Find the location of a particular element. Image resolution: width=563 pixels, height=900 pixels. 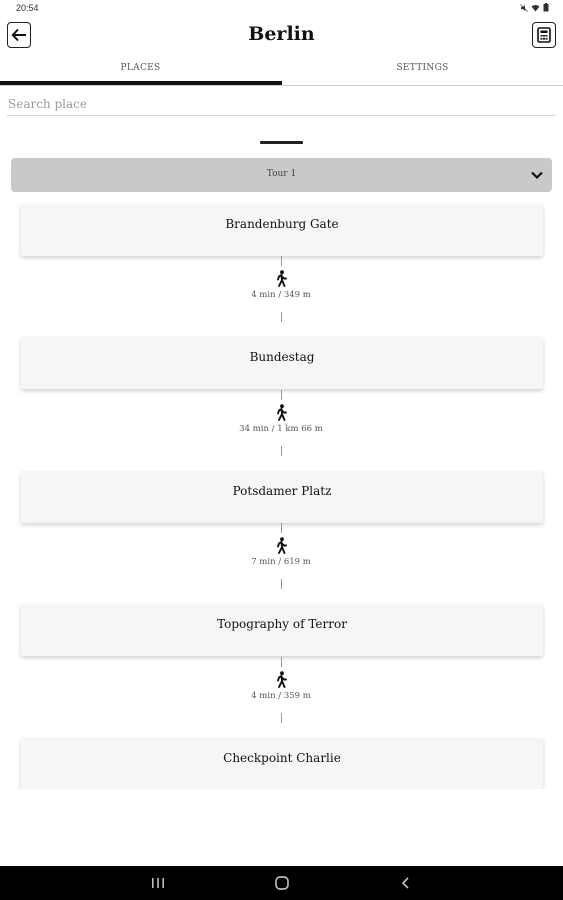

home-icon is located at coordinates (282, 883).